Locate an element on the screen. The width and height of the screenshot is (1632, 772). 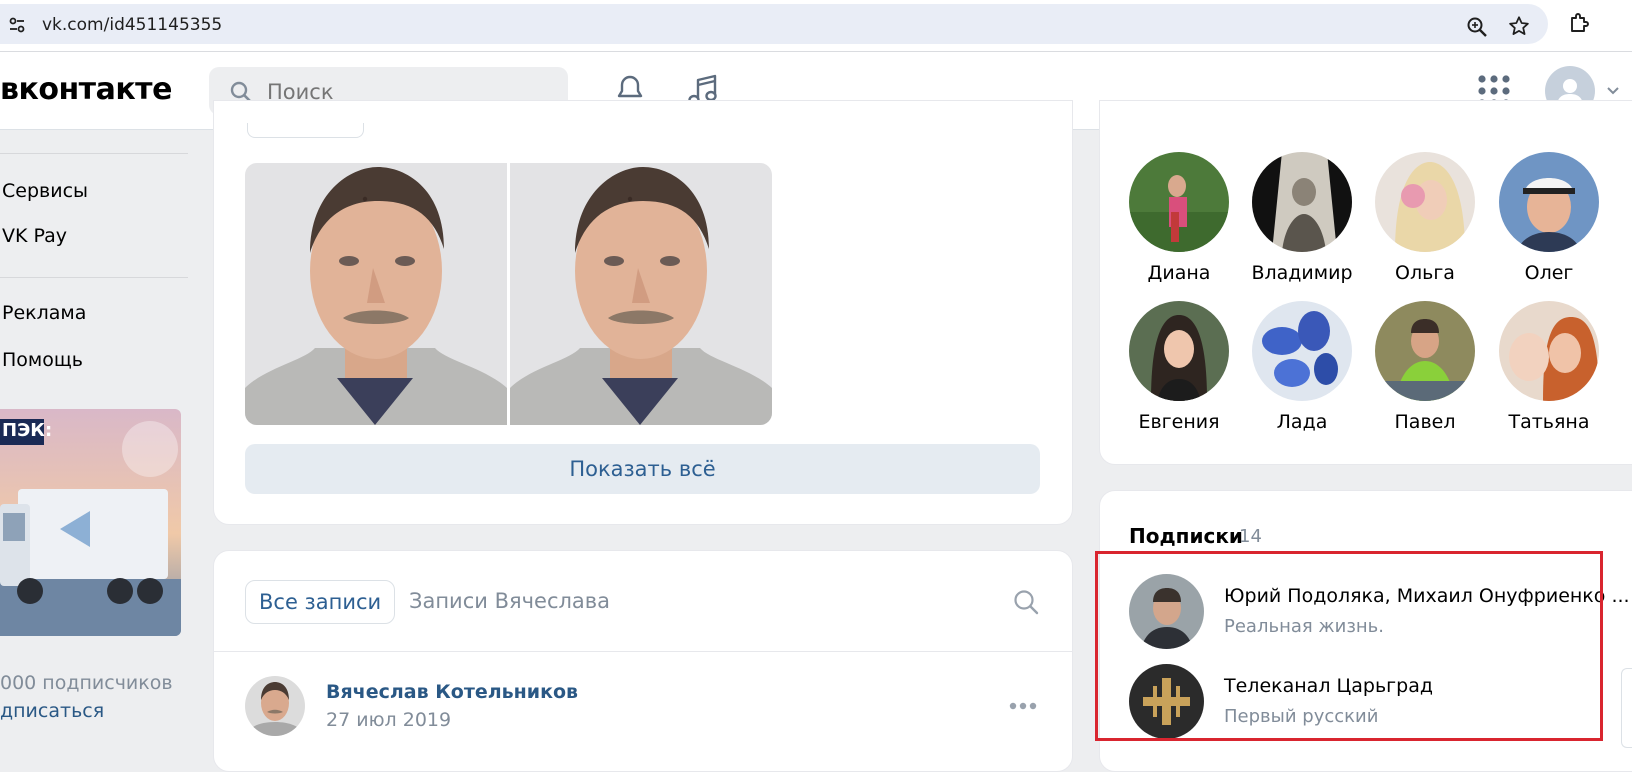
selection-highlight-box is located at coordinates (1349, 646).